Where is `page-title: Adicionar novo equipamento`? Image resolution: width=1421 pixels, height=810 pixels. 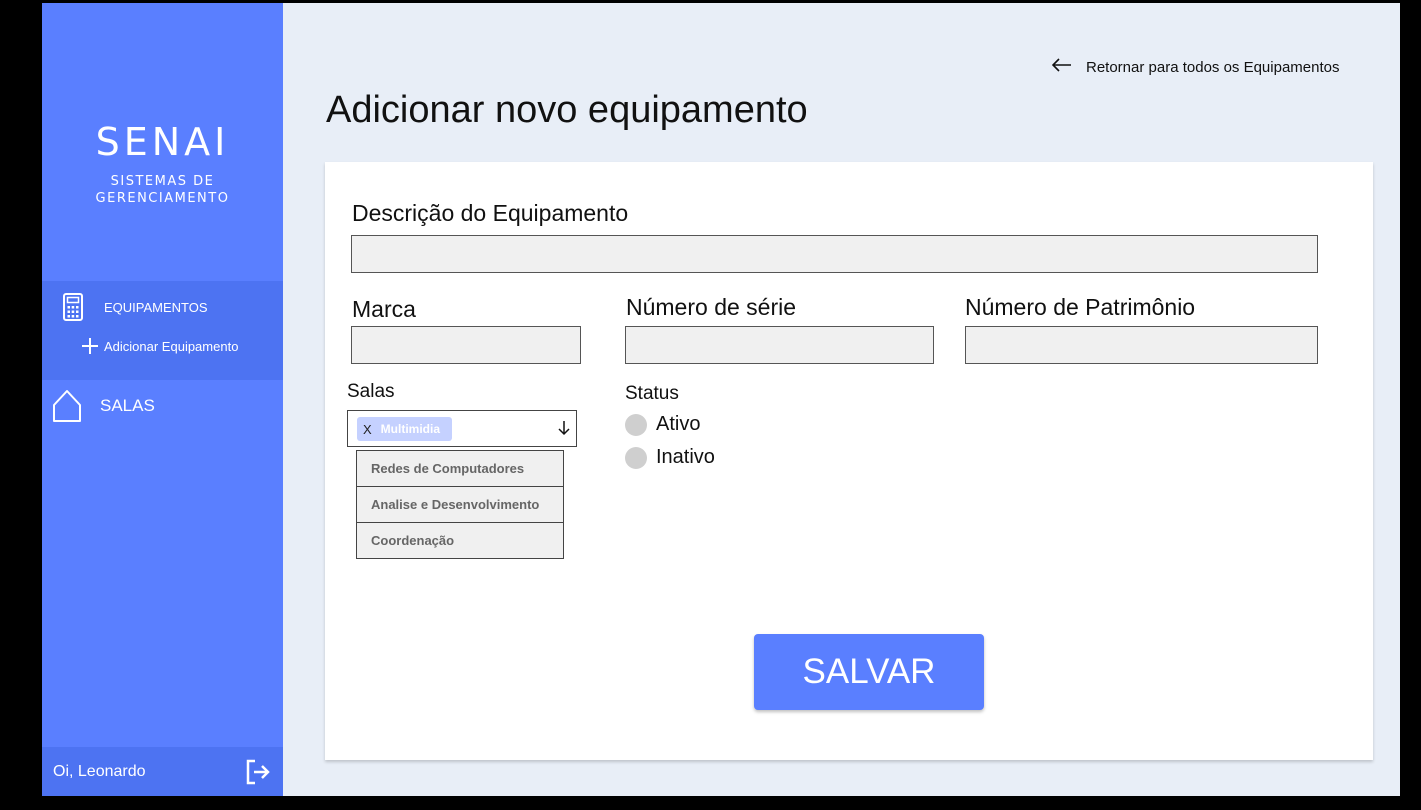 page-title: Adicionar novo equipamento is located at coordinates (567, 110).